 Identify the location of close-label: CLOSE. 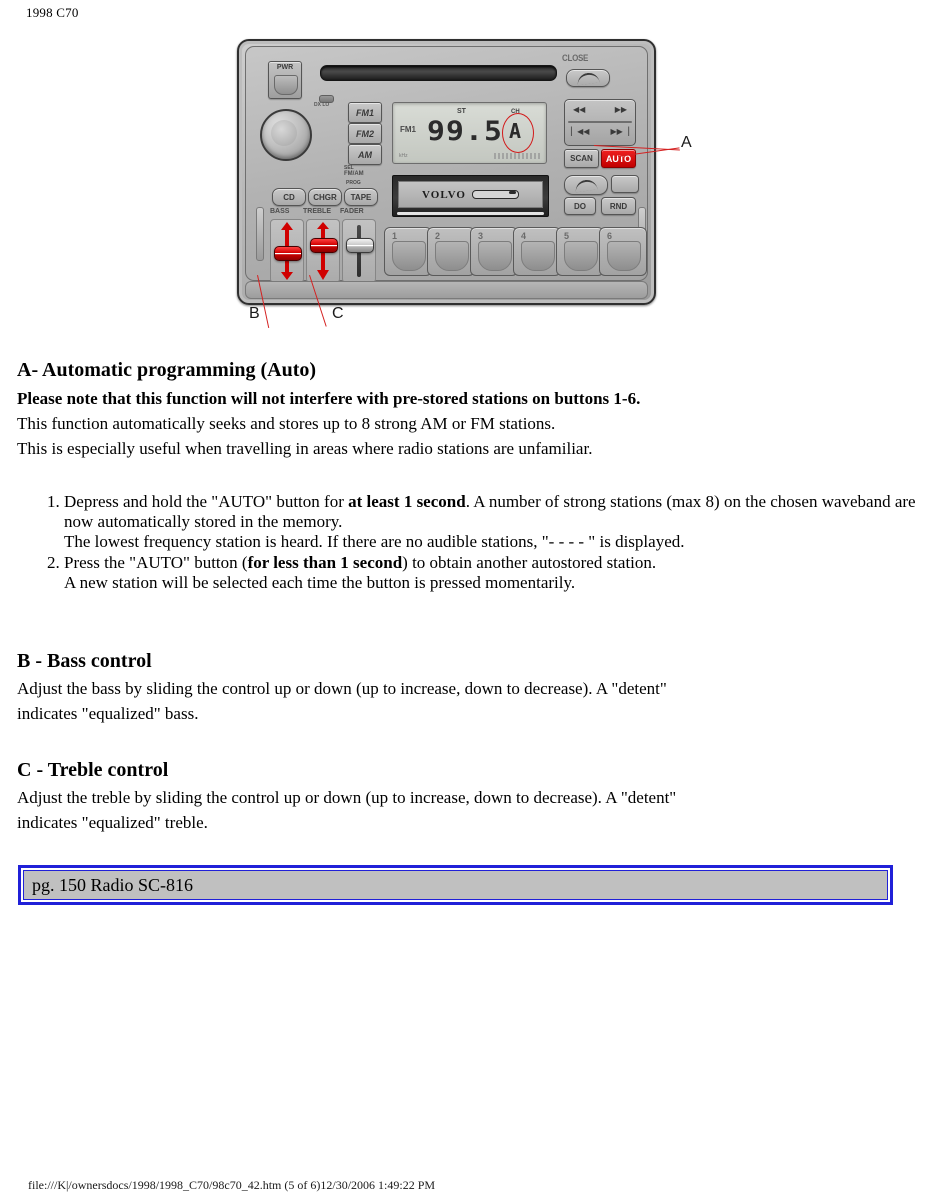
(575, 58).